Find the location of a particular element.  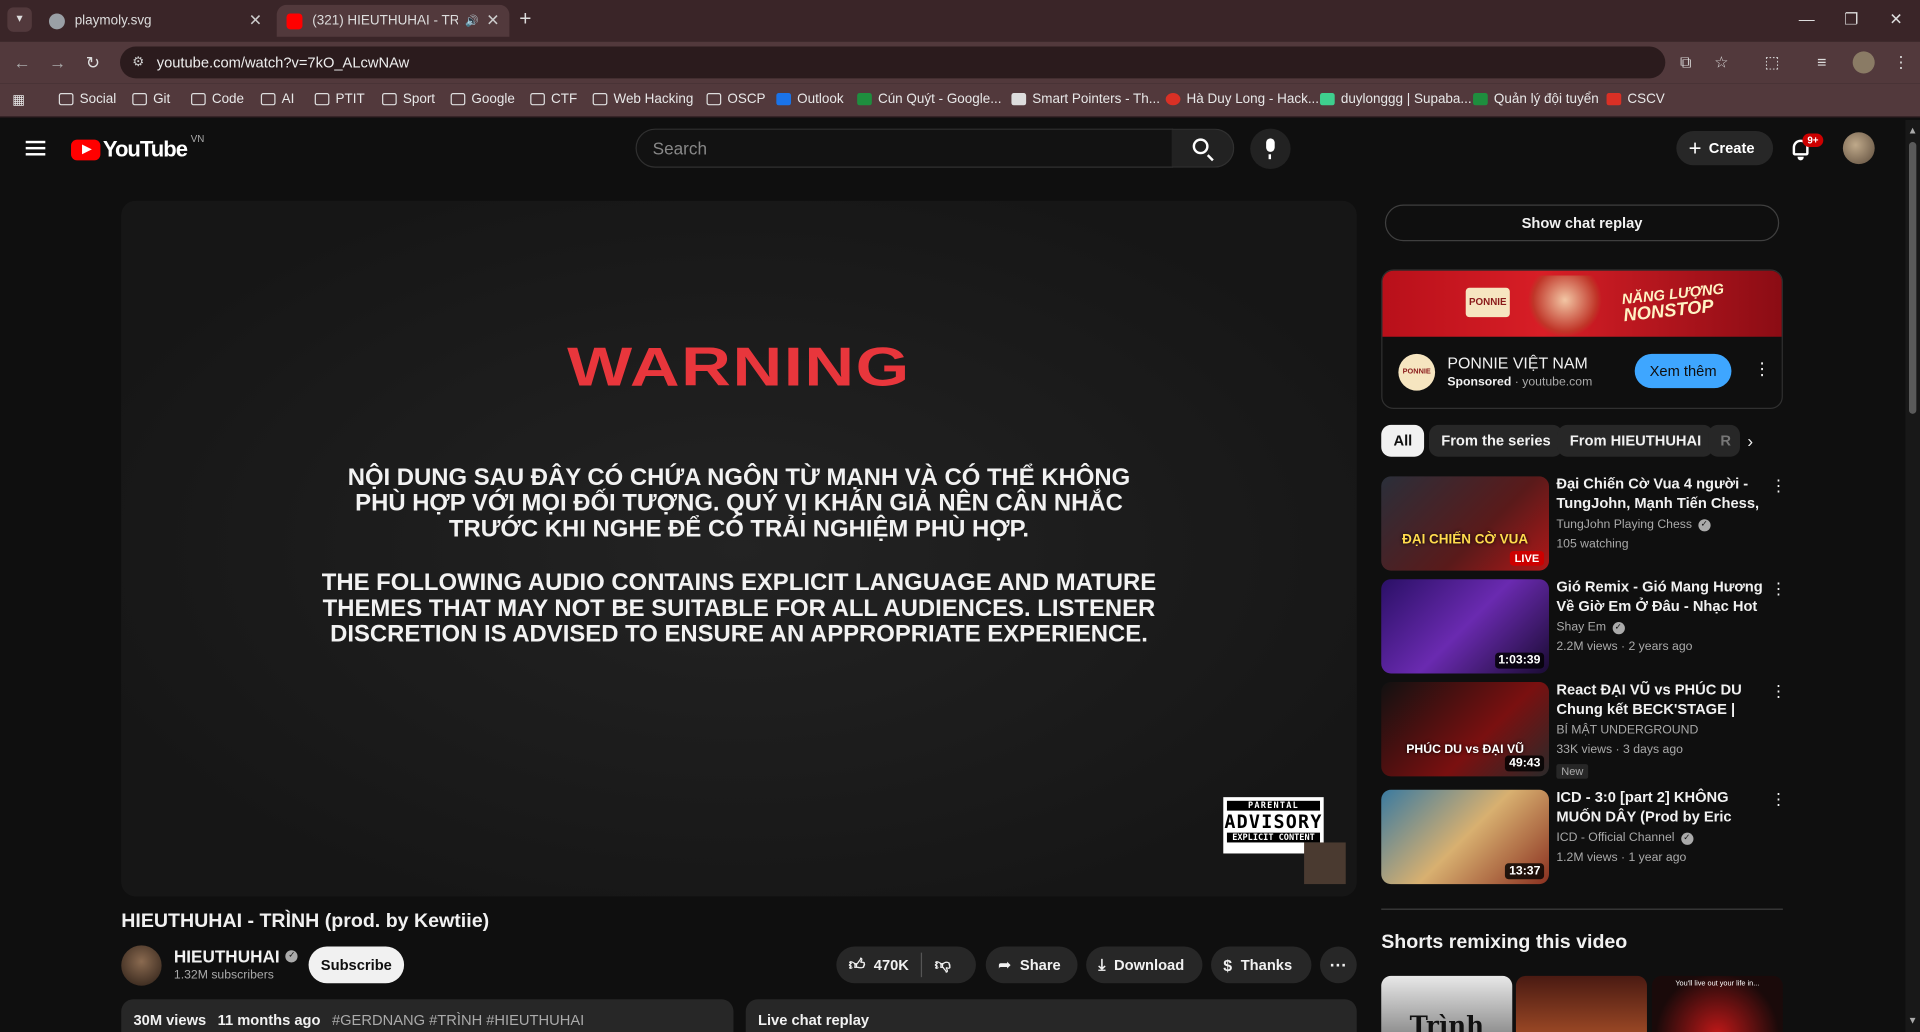

browser-menu-icon: ⋮ is located at coordinates (1901, 63).